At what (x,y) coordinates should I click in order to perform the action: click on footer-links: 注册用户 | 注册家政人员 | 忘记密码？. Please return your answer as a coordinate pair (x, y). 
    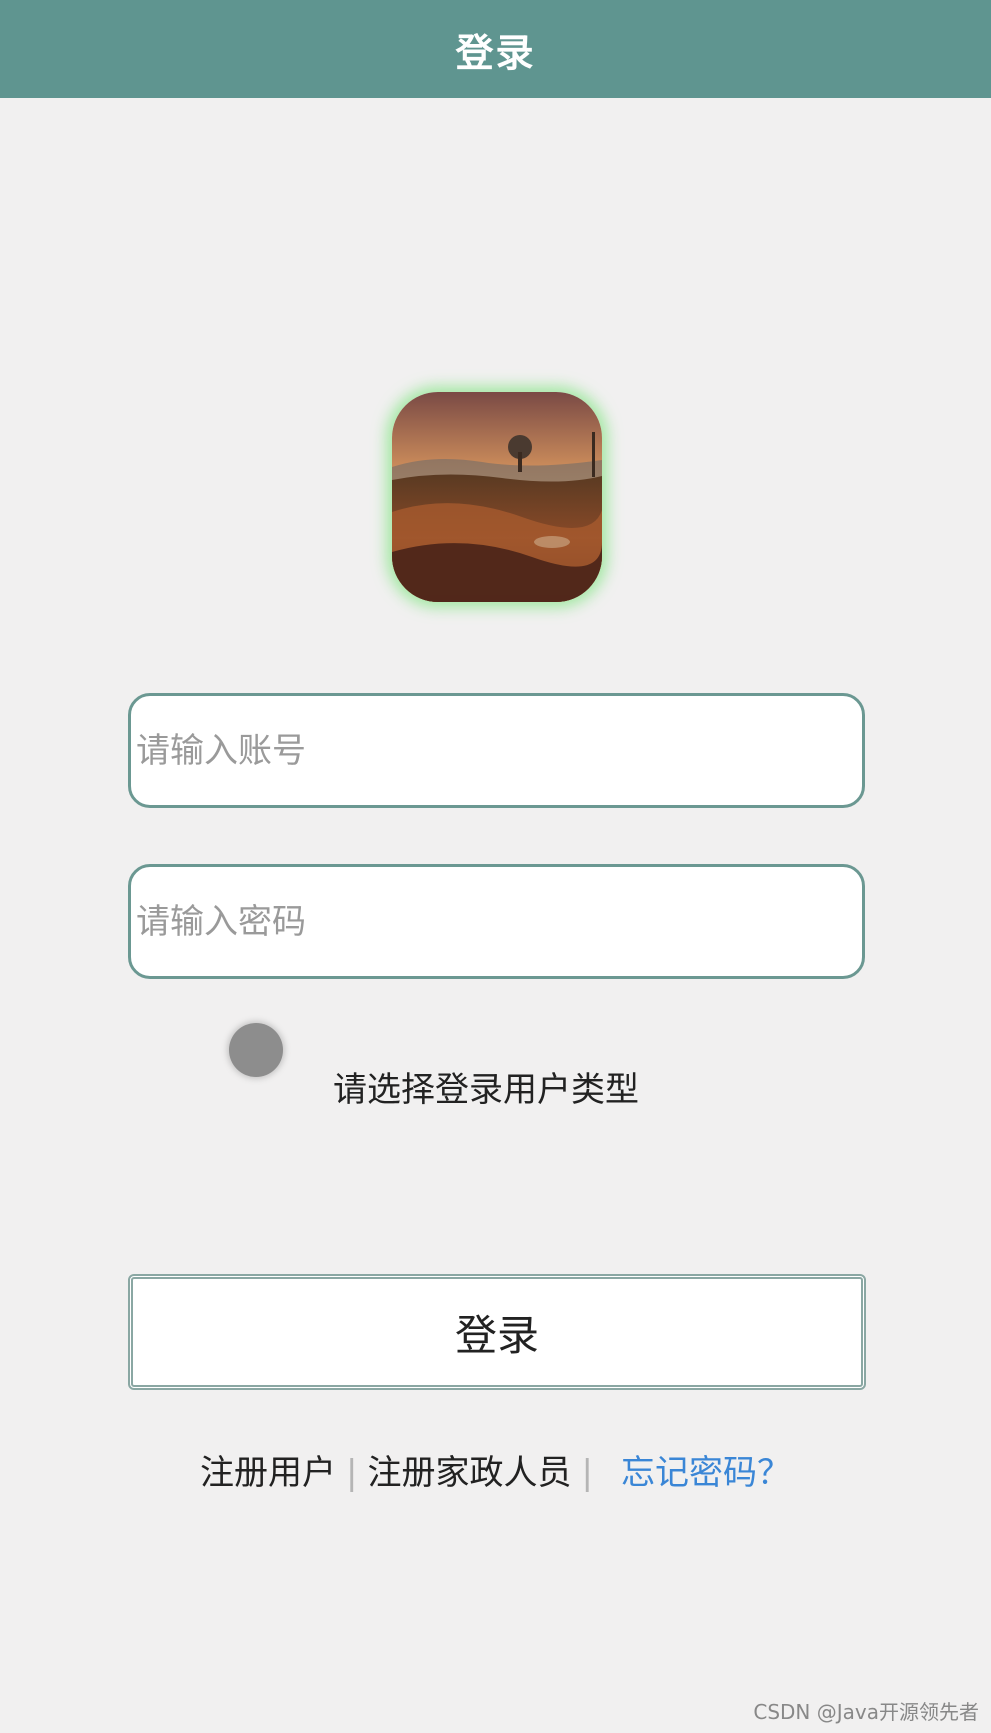
    Looking at the image, I should click on (495, 1469).